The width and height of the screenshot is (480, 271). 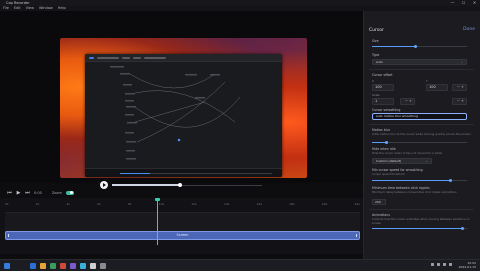 What do you see at coordinates (375, 41) in the screenshot?
I see `size-label: Size` at bounding box center [375, 41].